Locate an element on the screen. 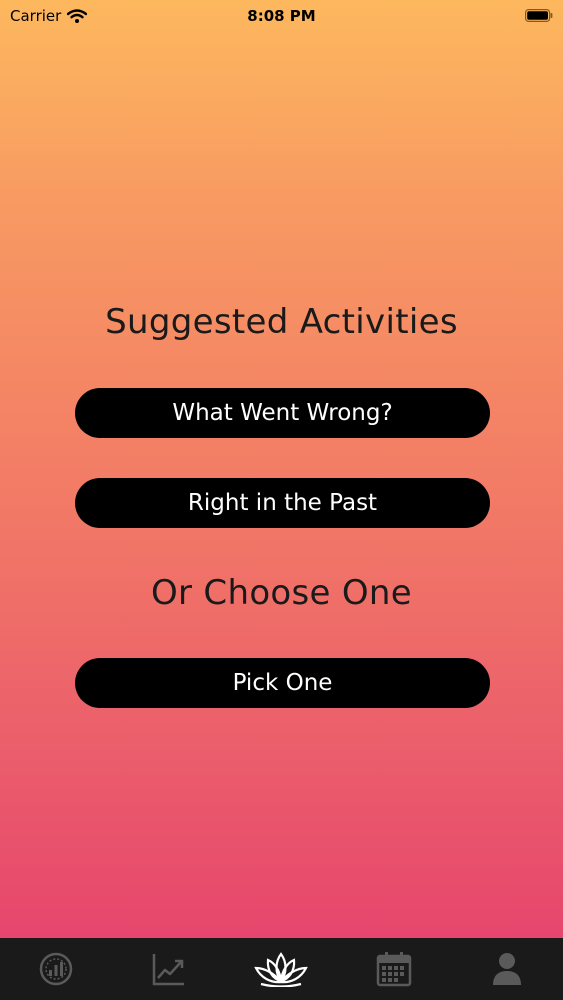  battery-icon is located at coordinates (539, 15).